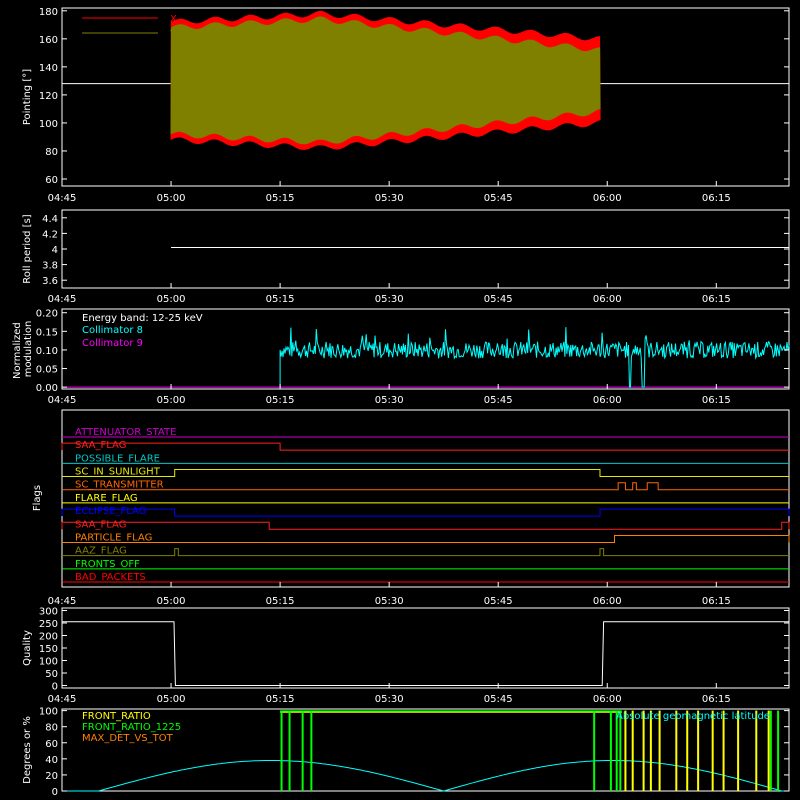 The width and height of the screenshot is (800, 800). Describe the element at coordinates (48, 612) in the screenshot. I see `y-tick-label: 300` at that location.